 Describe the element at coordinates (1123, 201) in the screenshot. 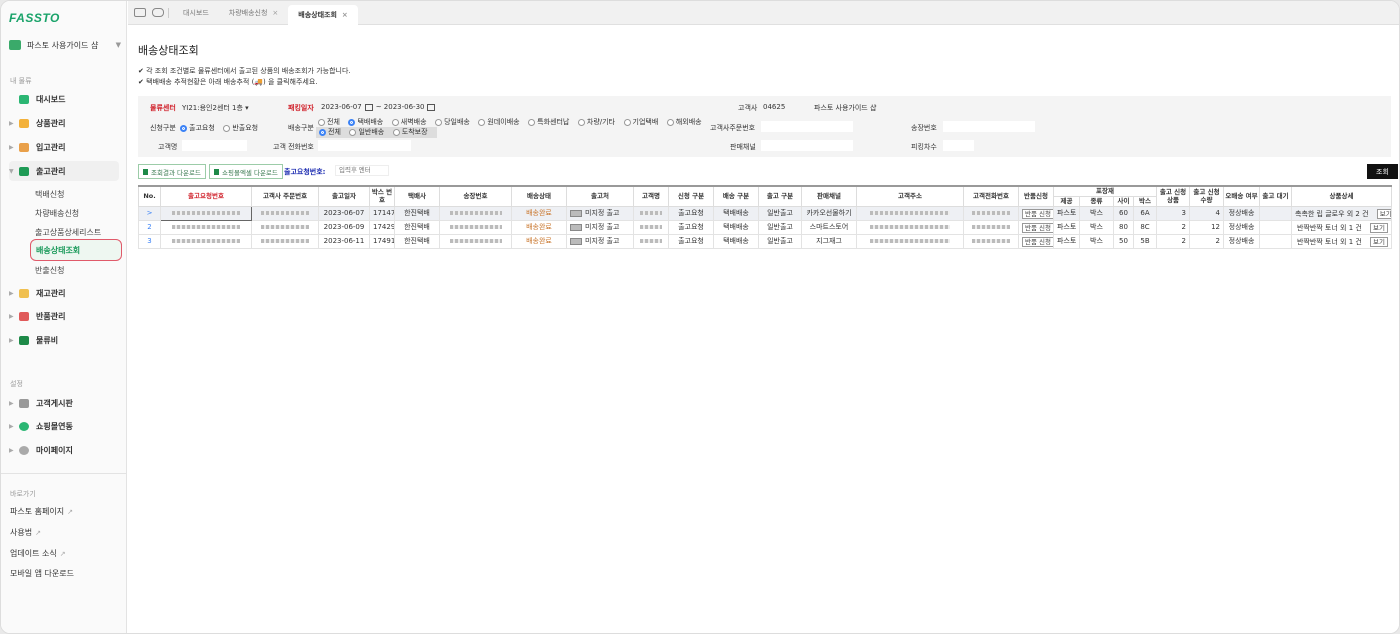

I see `col-size: 사이` at that location.